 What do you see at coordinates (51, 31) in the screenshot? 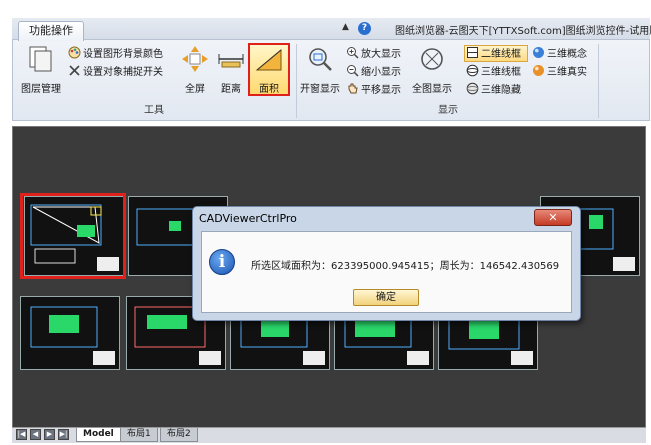
I see `tab-function-ops: 功能操作` at bounding box center [51, 31].